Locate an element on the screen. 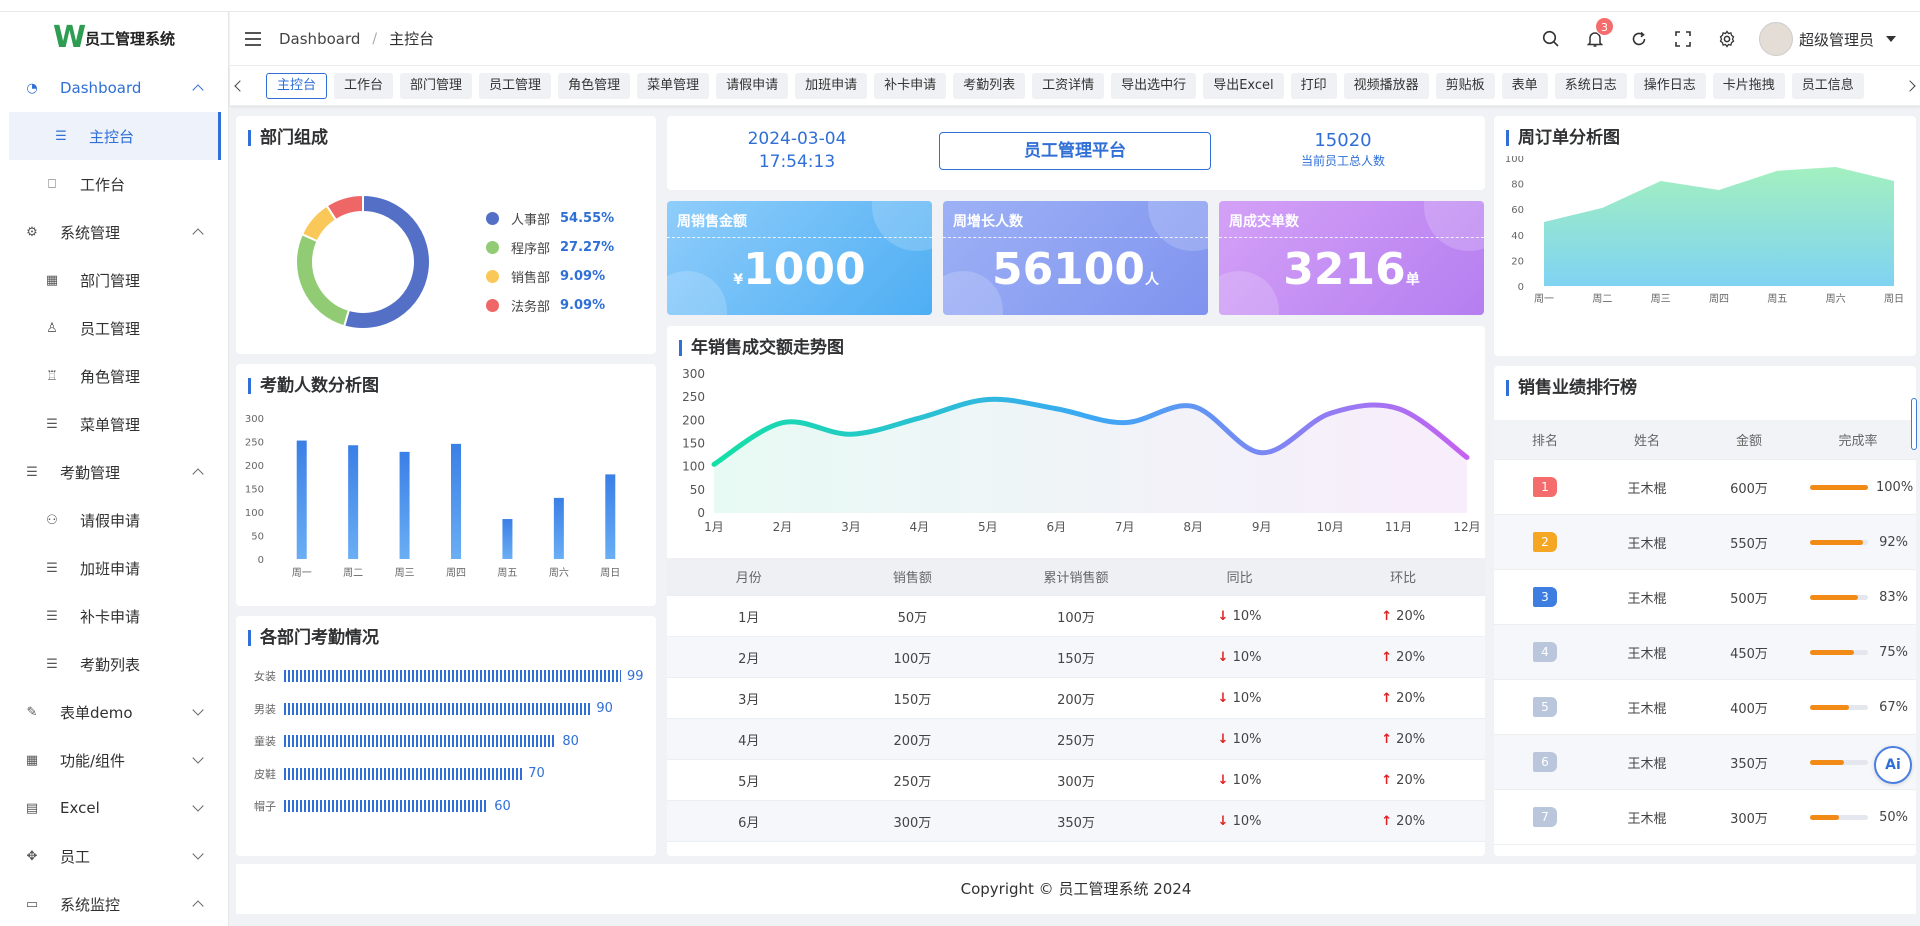 The width and height of the screenshot is (1920, 926). tab-item: 员工管理 is located at coordinates (515, 86).